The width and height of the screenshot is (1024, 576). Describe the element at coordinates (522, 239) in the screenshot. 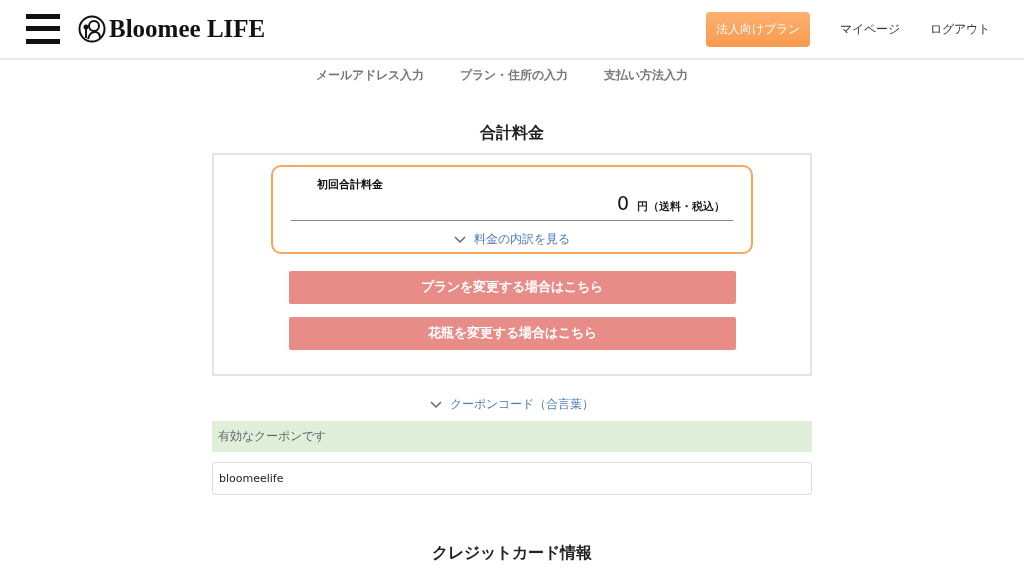

I see `breakdown-link: 料金の内訳を見る` at that location.